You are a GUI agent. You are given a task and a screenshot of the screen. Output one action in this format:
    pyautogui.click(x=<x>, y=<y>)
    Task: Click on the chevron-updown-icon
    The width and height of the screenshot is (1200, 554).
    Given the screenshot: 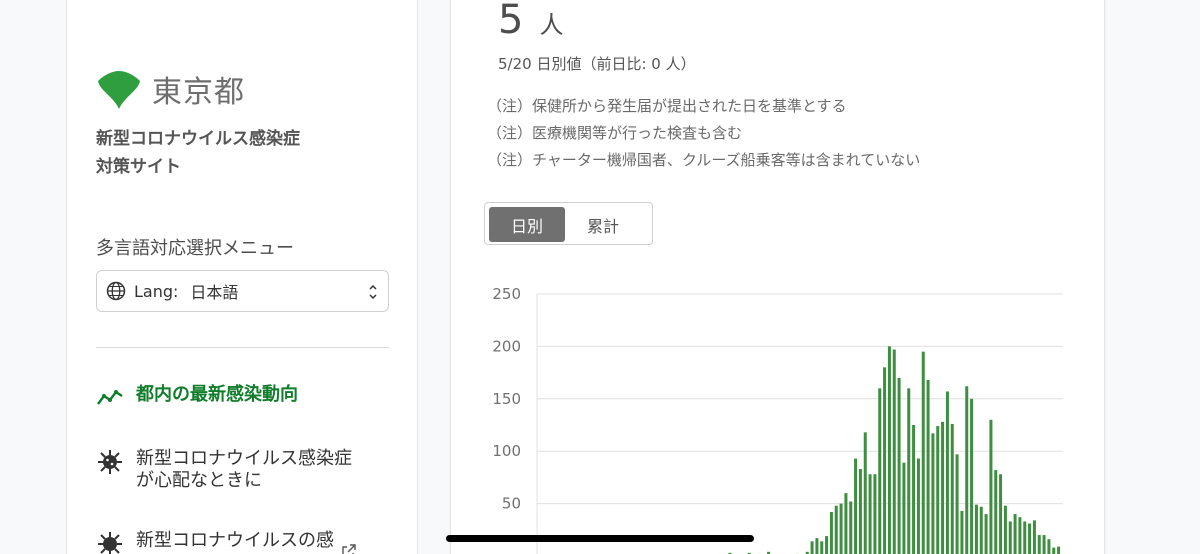 What is the action you would take?
    pyautogui.click(x=373, y=292)
    